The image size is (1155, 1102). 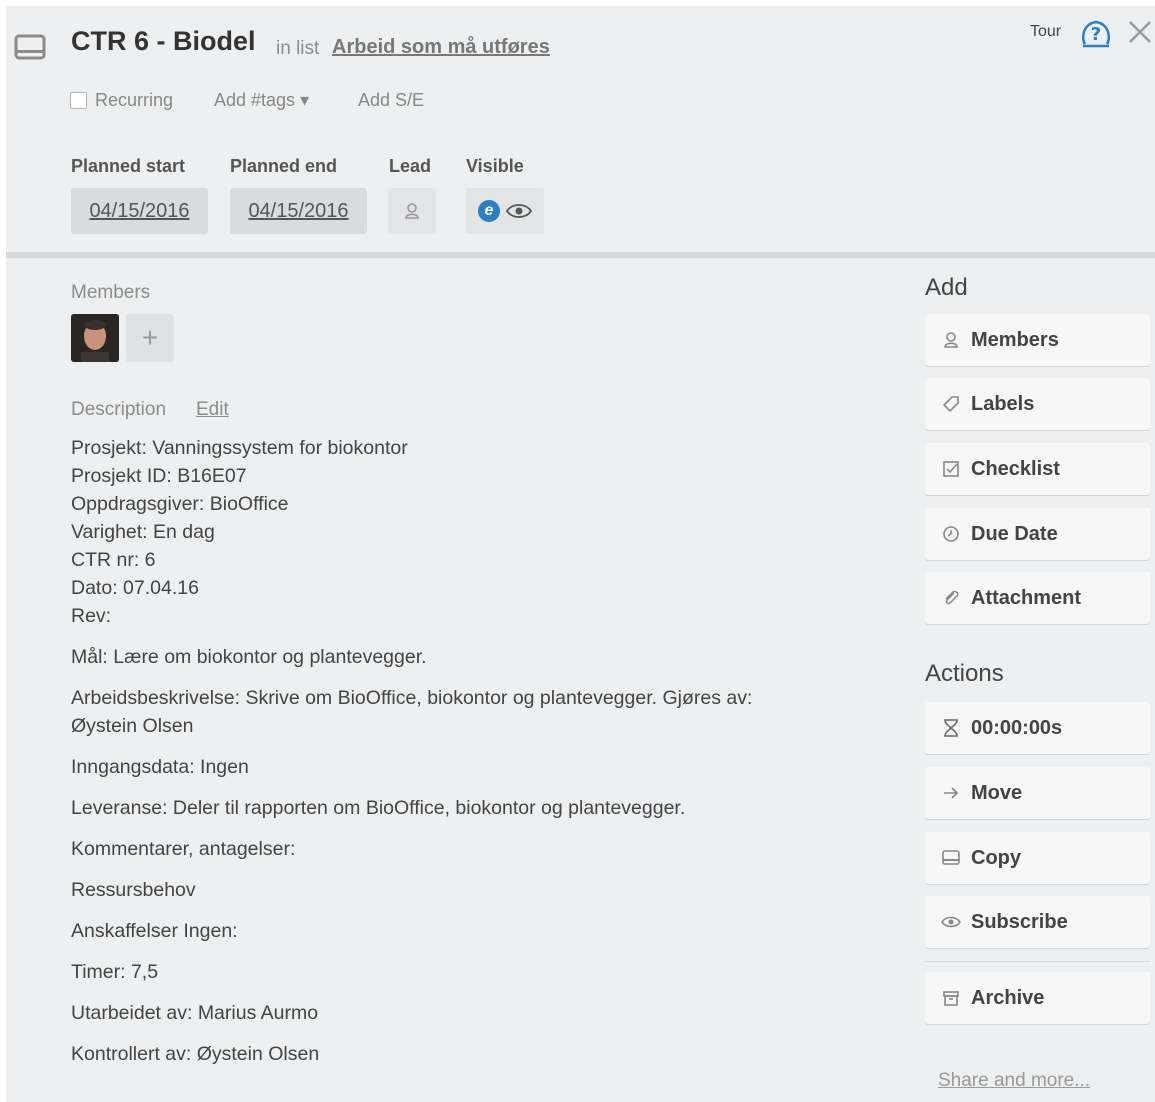 I want to click on lead-label: Lead, so click(x=410, y=166).